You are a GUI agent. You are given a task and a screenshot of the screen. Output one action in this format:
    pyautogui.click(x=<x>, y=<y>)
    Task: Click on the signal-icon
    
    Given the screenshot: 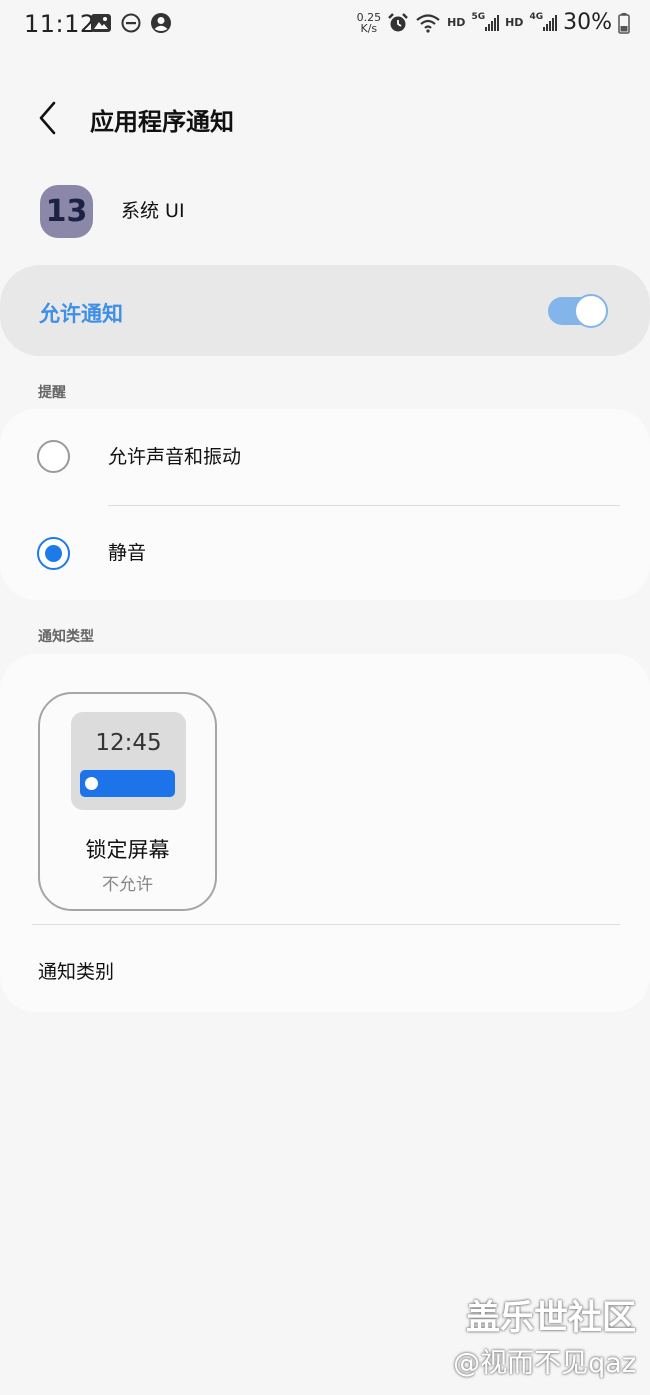 What is the action you would take?
    pyautogui.click(x=492, y=22)
    